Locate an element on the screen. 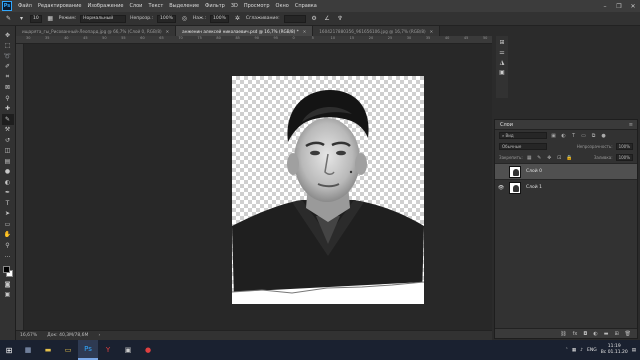 Image resolution: width=640 pixels, height=360 pixels. pixel-filter-icon: ▣ is located at coordinates (553, 136).